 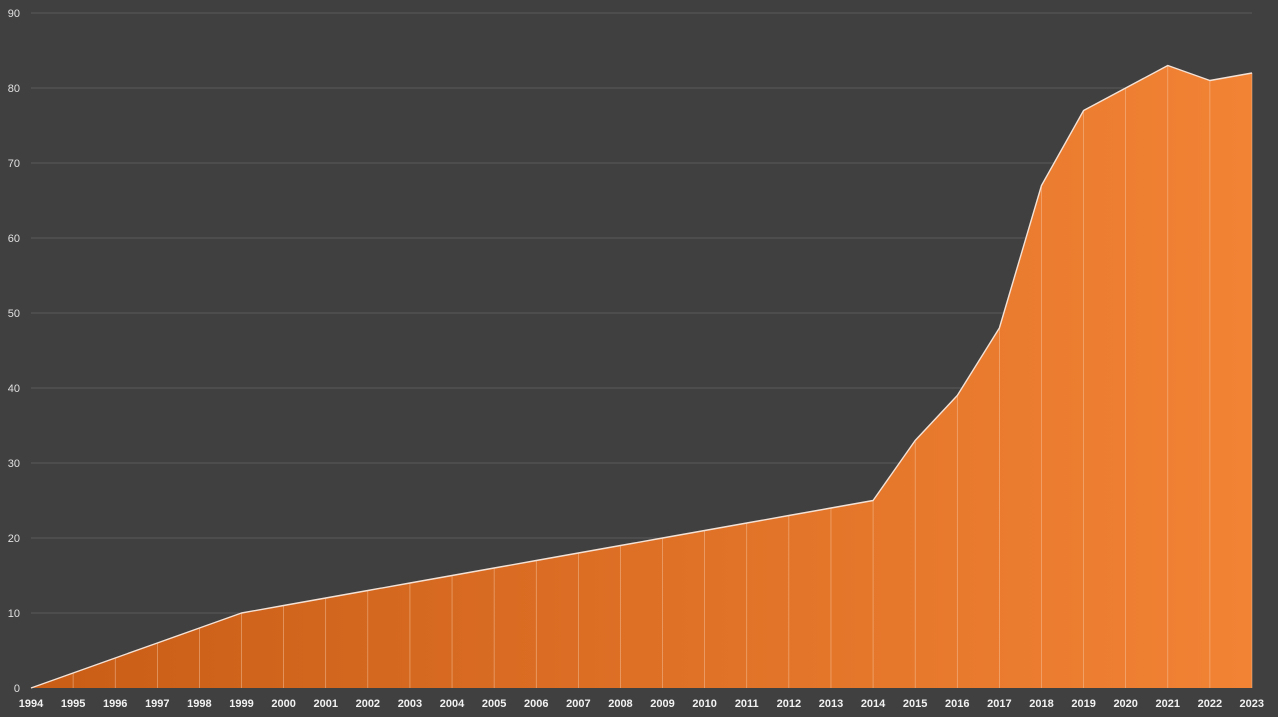 I want to click on y-tick-label: 60, so click(x=14, y=239).